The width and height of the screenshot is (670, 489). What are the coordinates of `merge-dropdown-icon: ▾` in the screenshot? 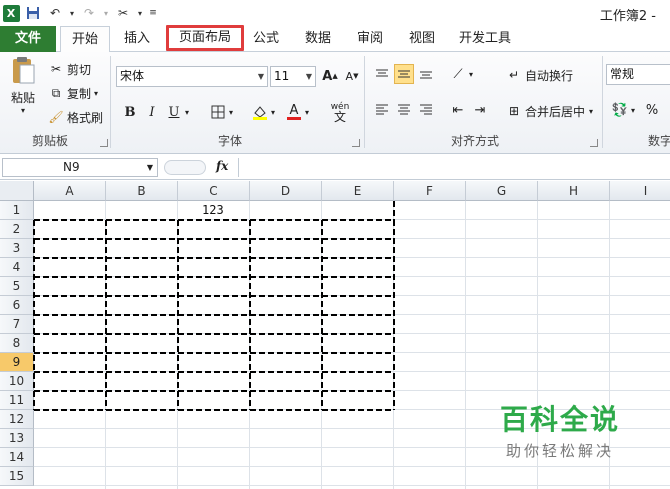 It's located at (591, 111).